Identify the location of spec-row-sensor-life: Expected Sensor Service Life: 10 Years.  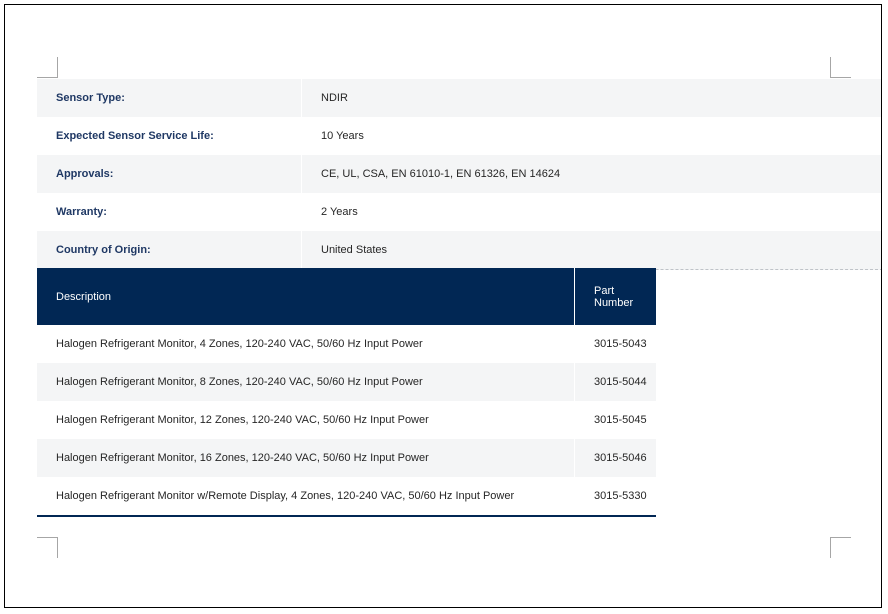
(459, 136).